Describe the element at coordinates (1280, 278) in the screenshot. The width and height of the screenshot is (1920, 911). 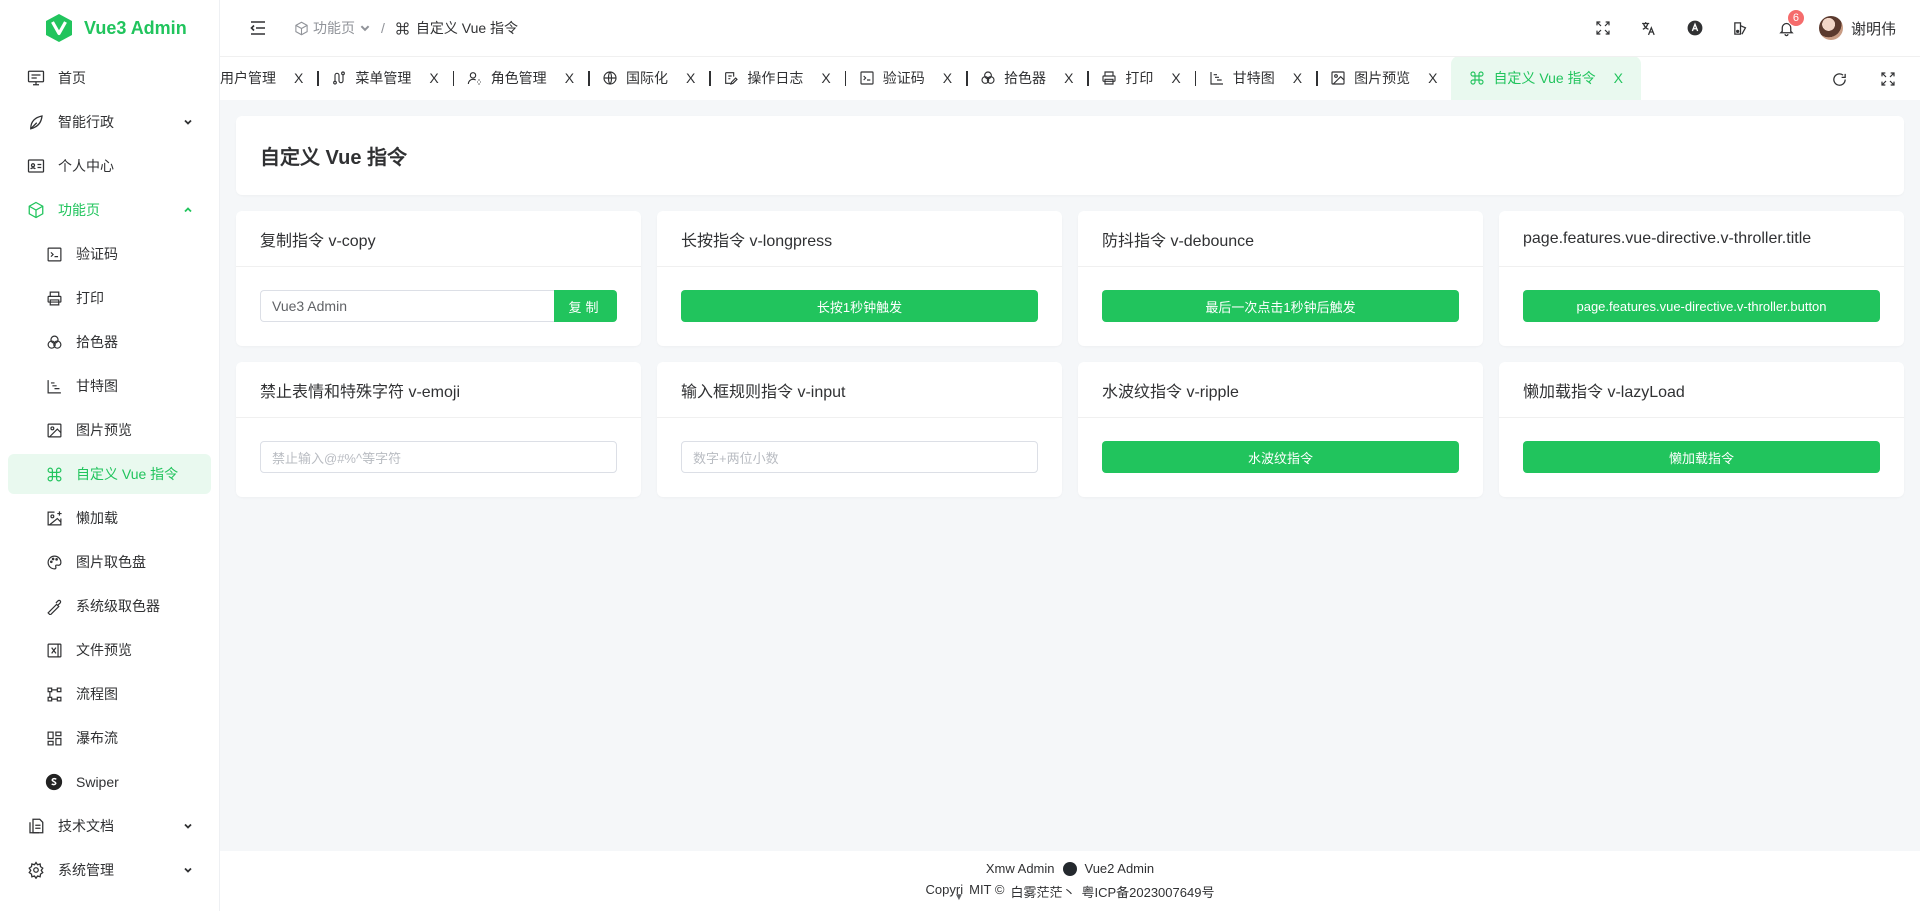
I see `card-debounce: 防抖指令 v-debounce 最后一次点击1秒钟后触发` at that location.